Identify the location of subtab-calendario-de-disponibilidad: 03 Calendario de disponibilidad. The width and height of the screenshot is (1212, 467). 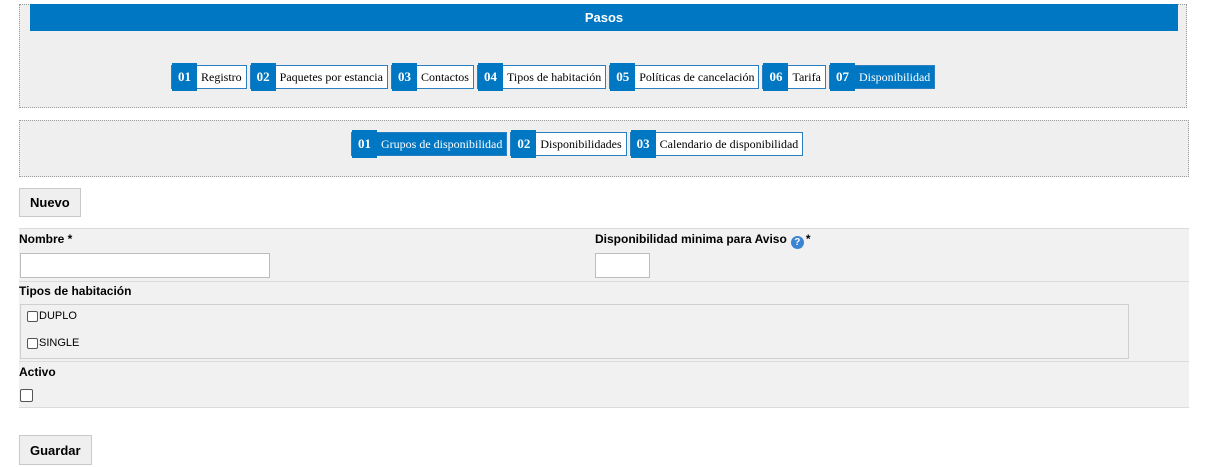
(716, 144).